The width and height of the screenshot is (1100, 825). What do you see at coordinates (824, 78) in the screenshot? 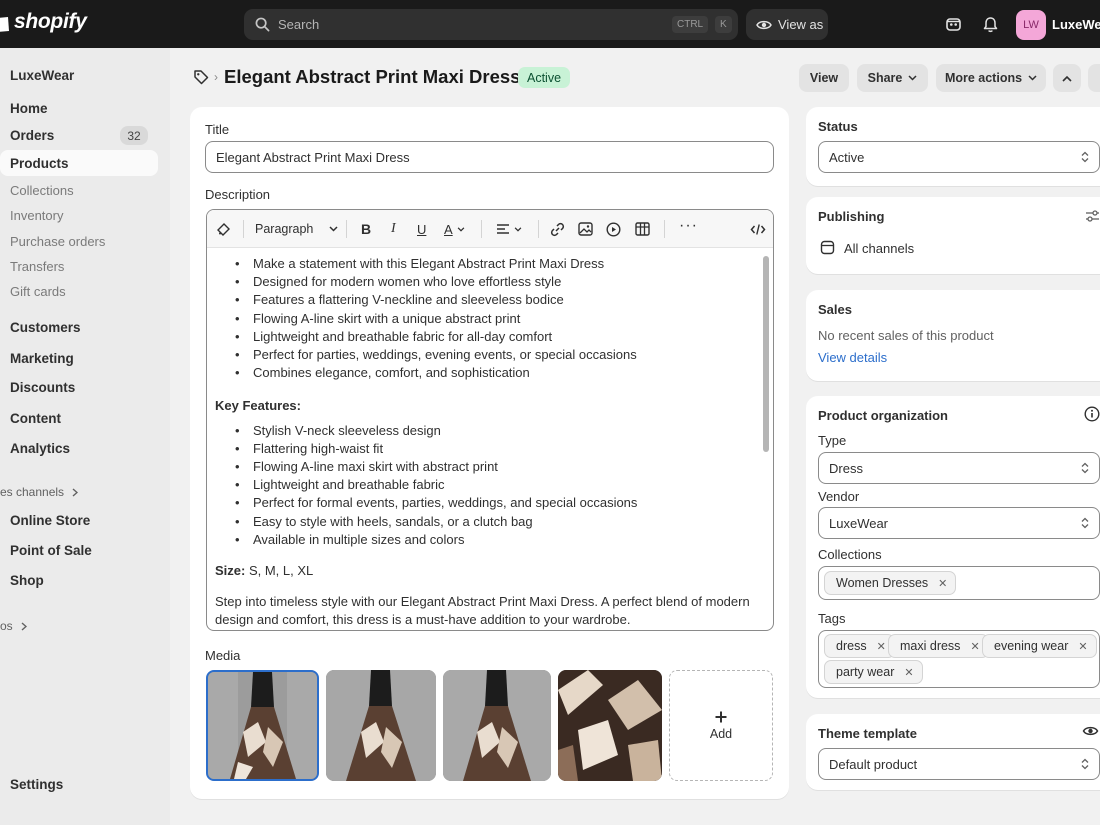
I see `view-button: View` at bounding box center [824, 78].